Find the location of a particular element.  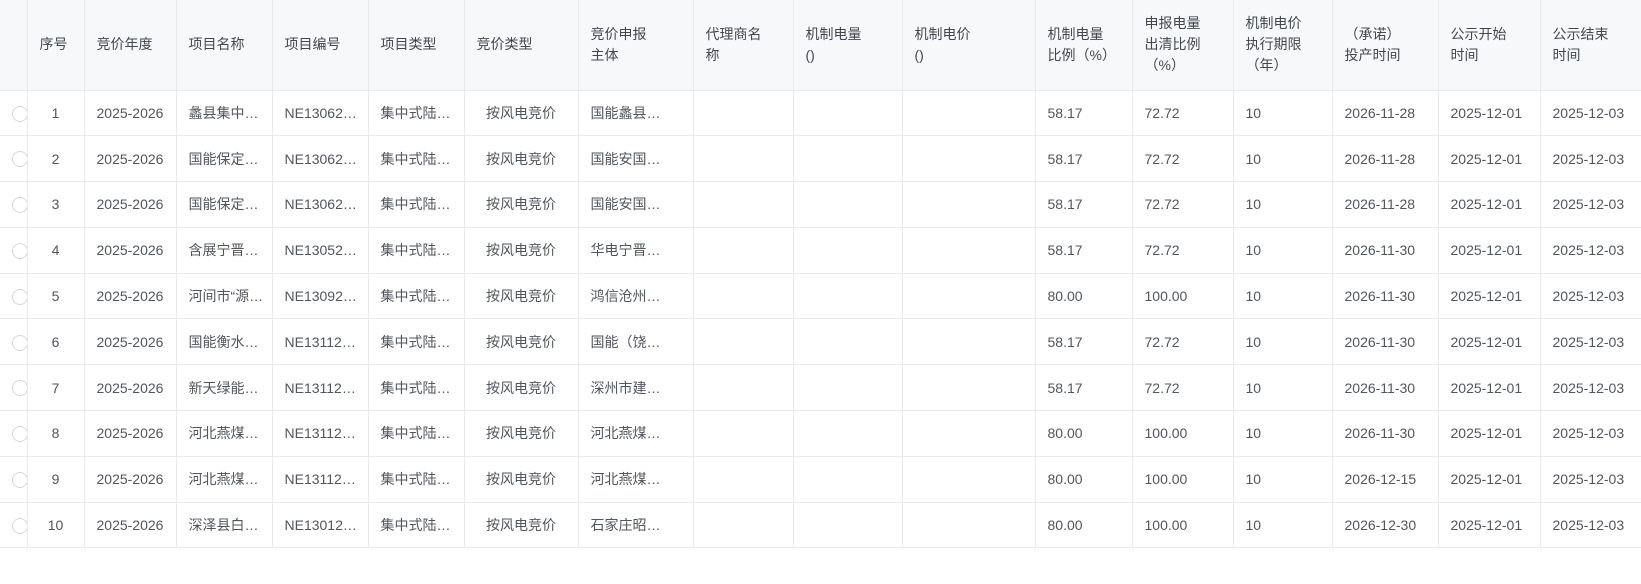

column-header-index: 序号 is located at coordinates (56, 45).